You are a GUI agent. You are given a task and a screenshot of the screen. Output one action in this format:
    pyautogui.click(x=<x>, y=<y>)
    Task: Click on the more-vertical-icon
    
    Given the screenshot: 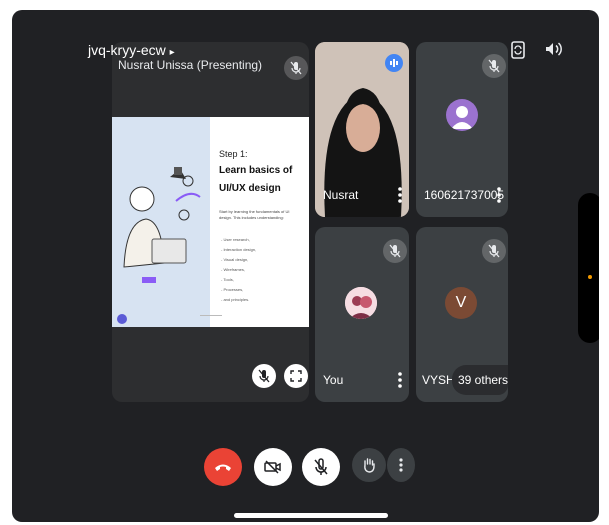 What is the action you would take?
    pyautogui.click(x=401, y=465)
    